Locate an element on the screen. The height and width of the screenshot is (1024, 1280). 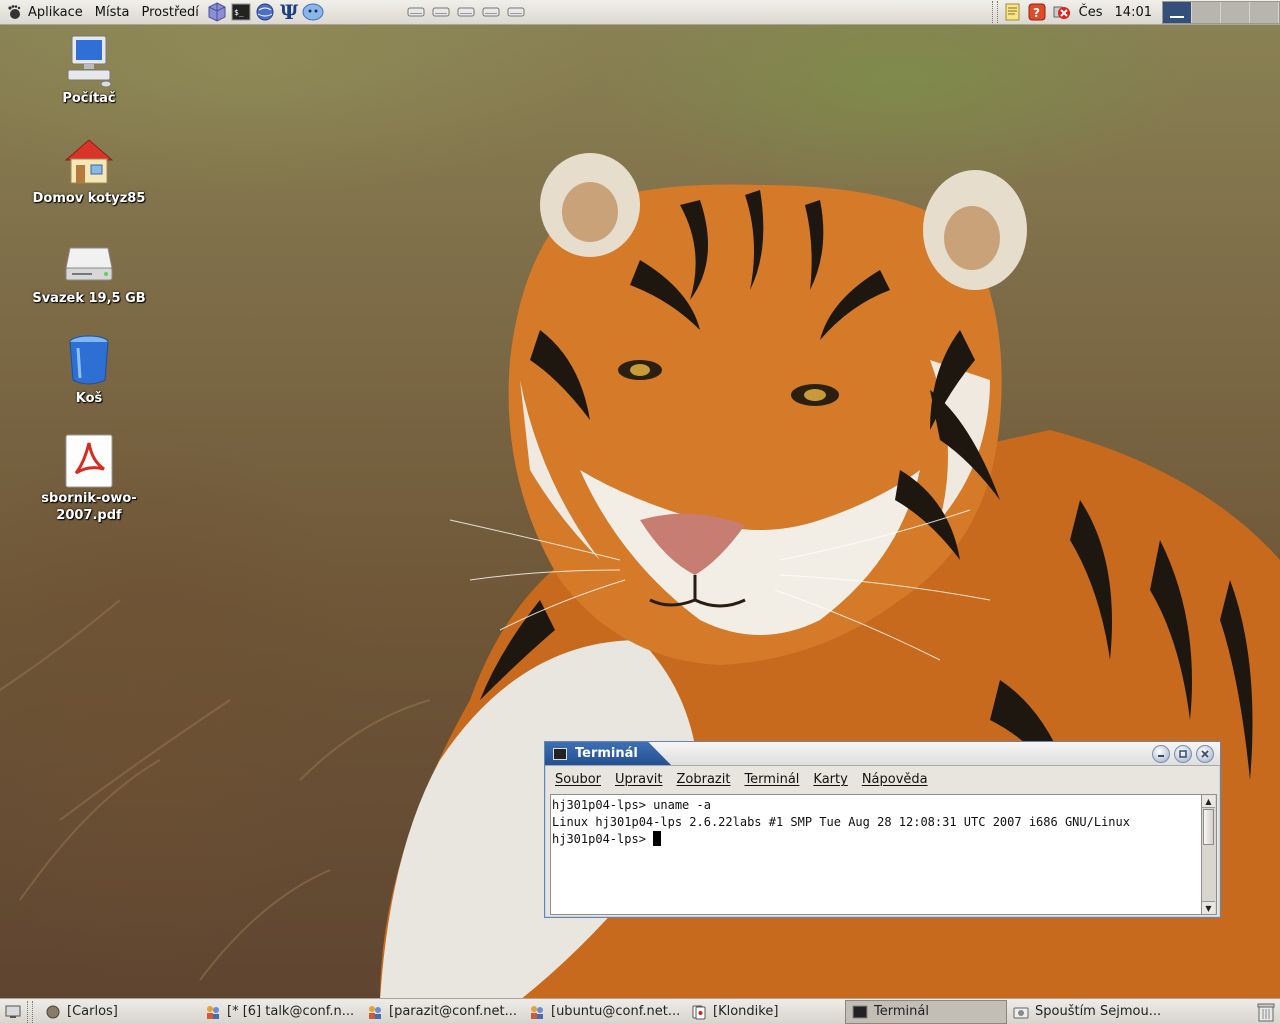
help-icon: ? is located at coordinates (1037, 12).